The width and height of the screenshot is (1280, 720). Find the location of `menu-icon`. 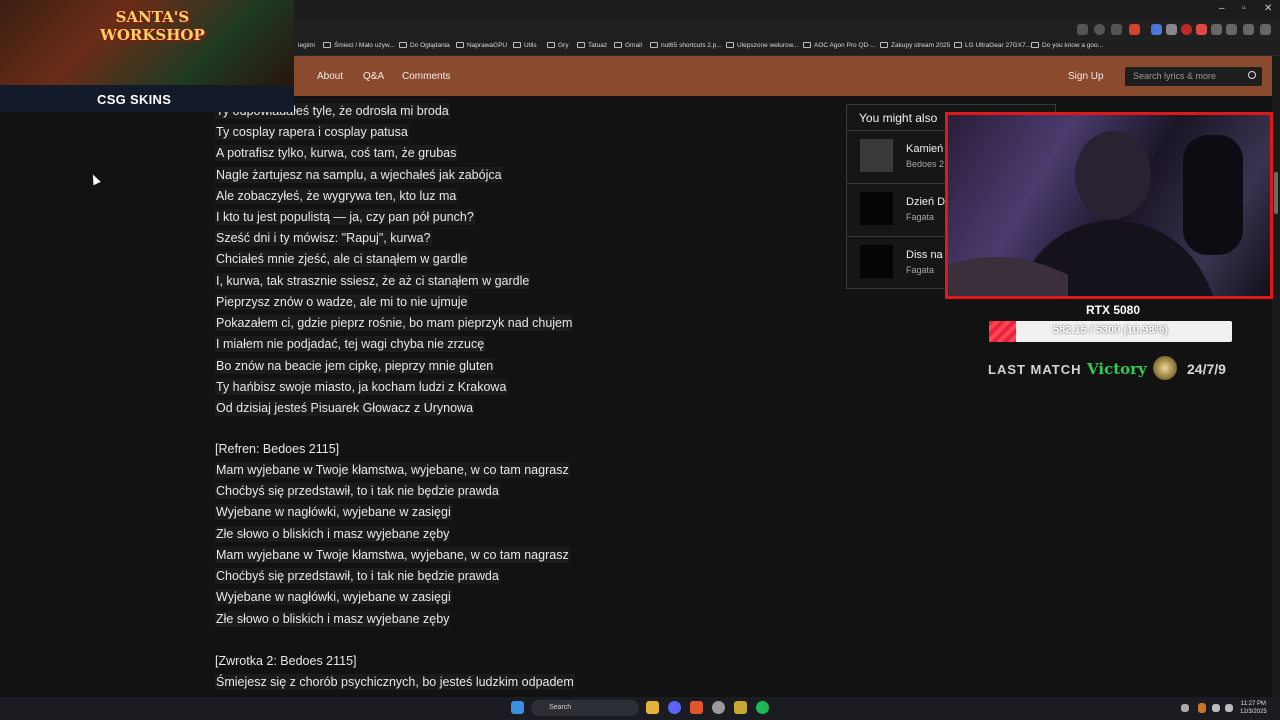

menu-icon is located at coordinates (1265, 29).